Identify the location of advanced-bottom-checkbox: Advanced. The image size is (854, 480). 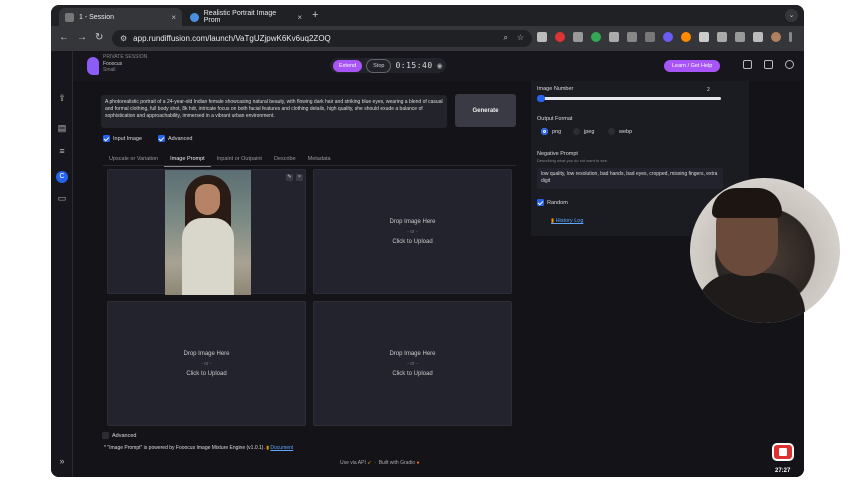
(119, 435).